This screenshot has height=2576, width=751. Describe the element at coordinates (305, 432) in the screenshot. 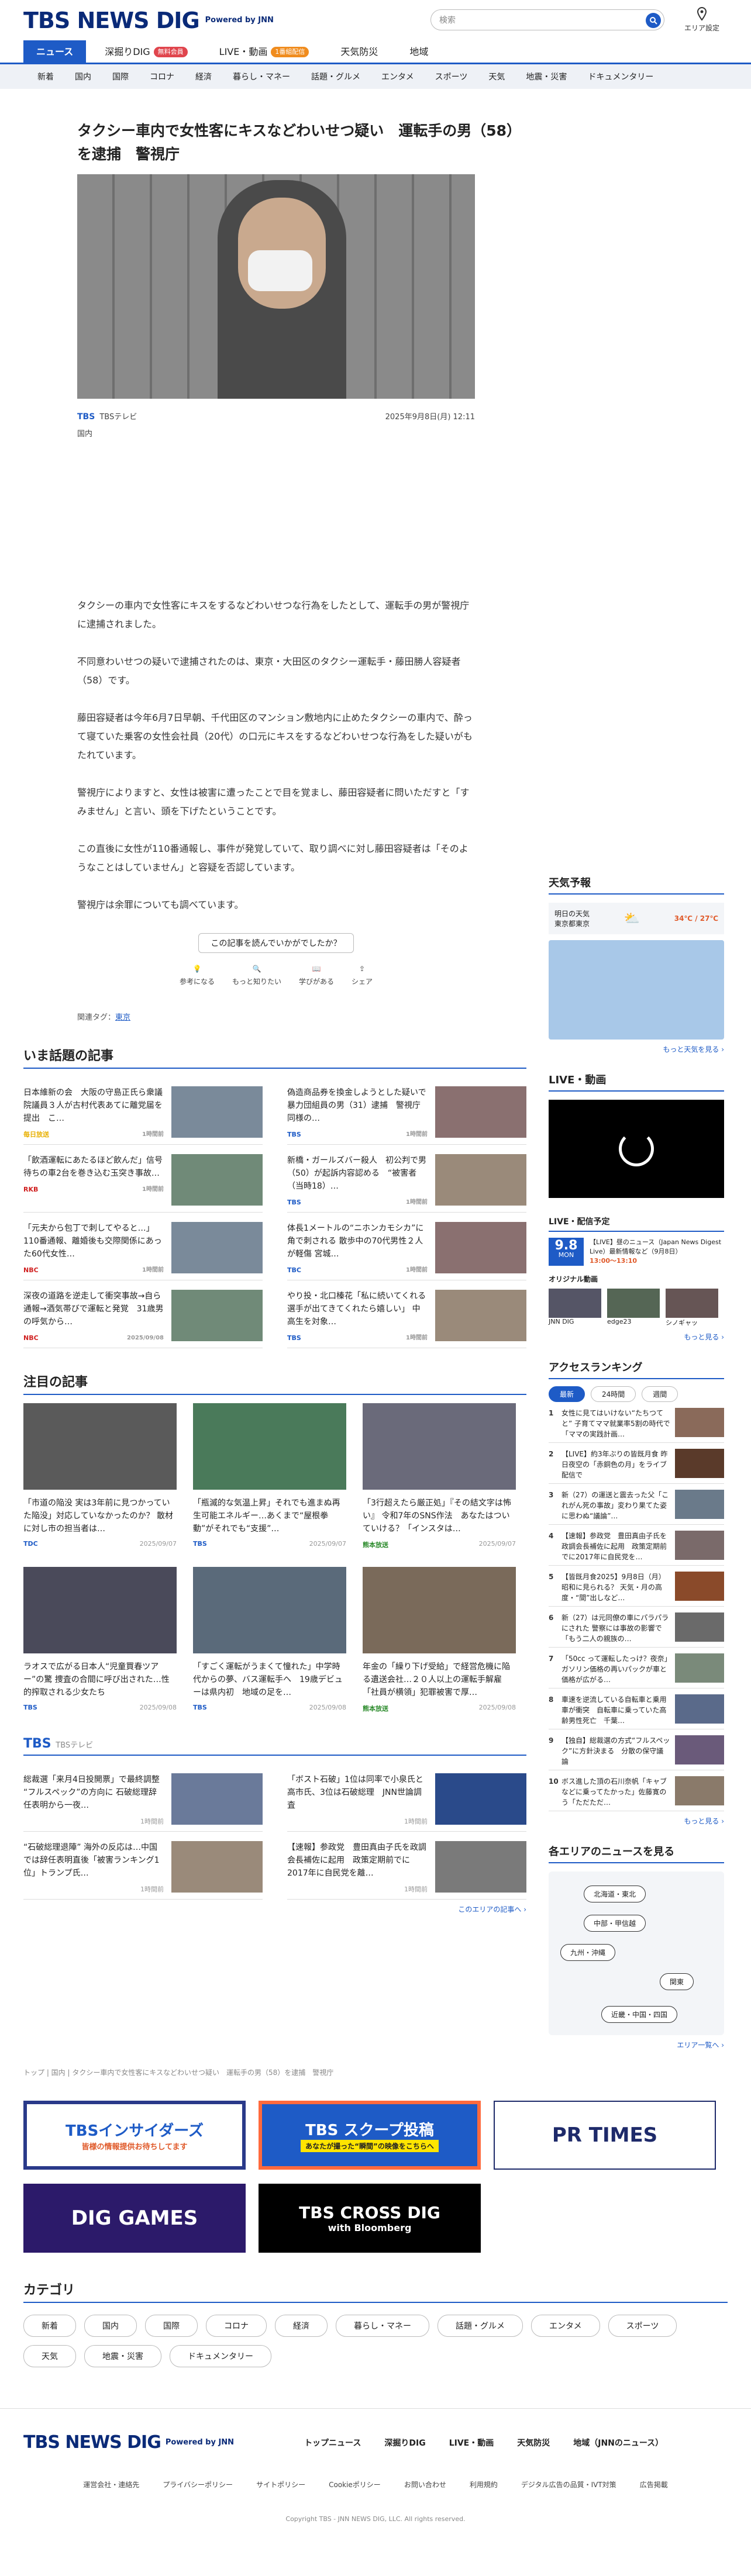

I see `article-category: 国内` at that location.